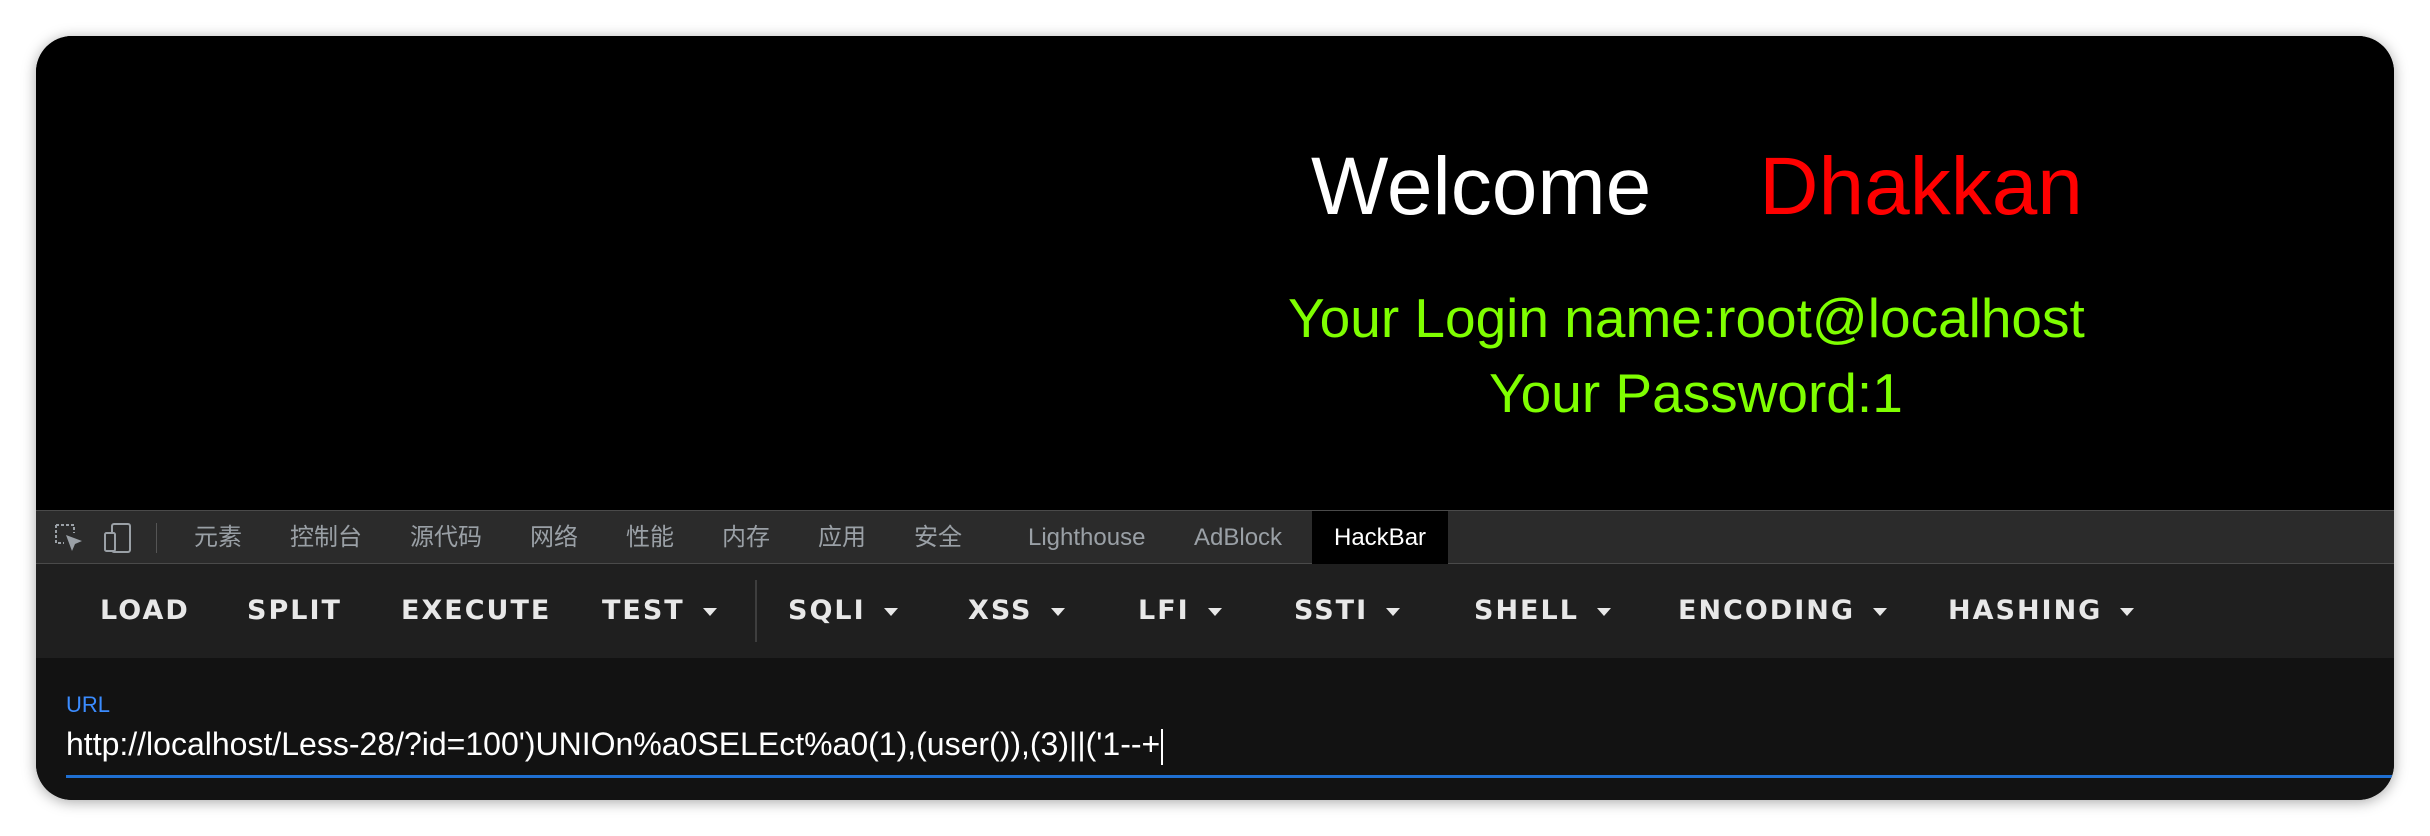  Describe the element at coordinates (643, 610) in the screenshot. I see `test-label: TEST` at that location.